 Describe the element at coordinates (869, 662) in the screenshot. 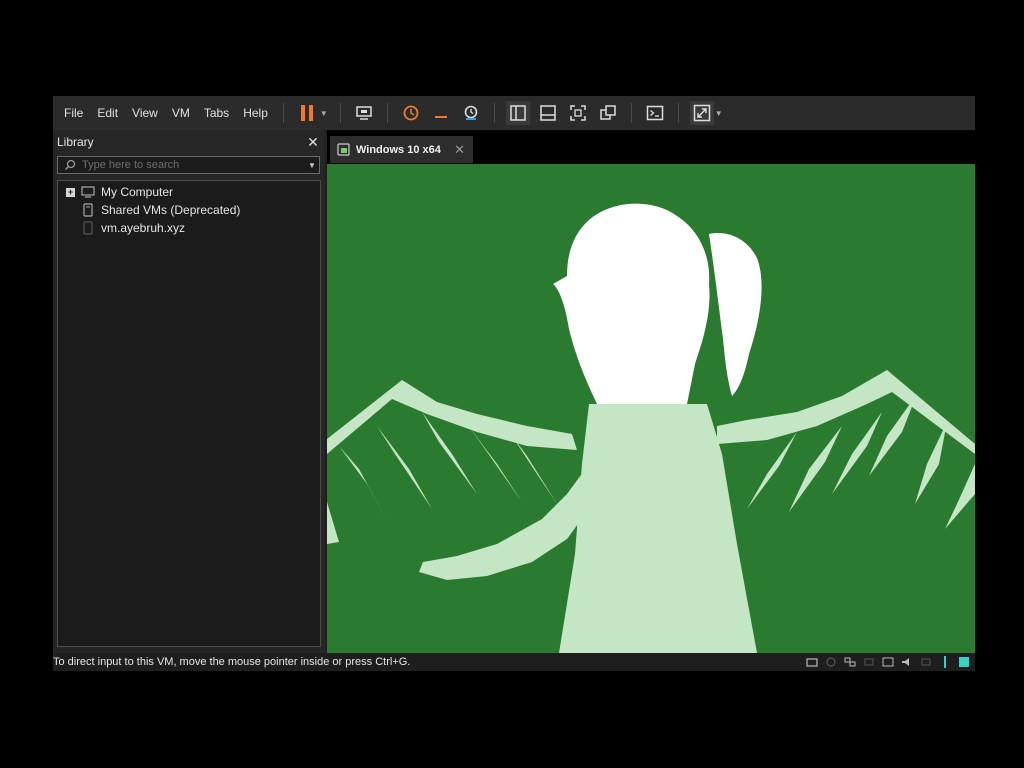

I see `usb-icon` at that location.